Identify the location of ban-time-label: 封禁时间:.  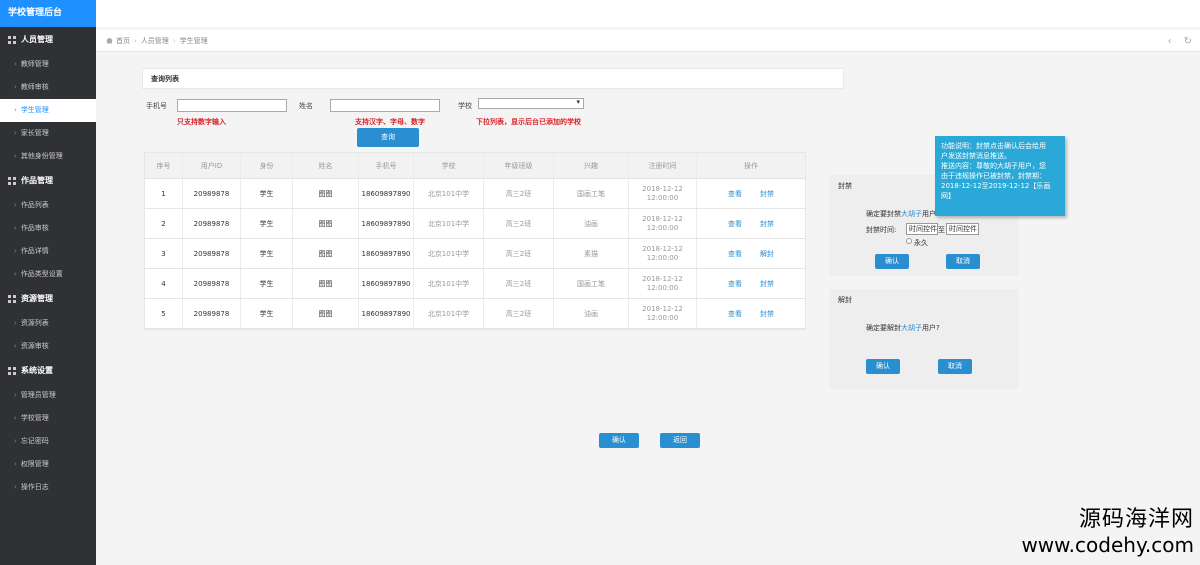
(881, 230).